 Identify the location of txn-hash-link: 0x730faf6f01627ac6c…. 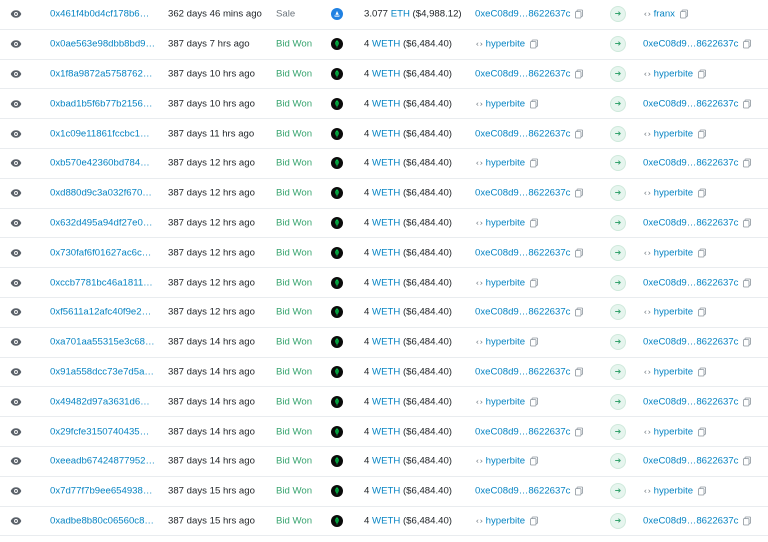
(100, 252).